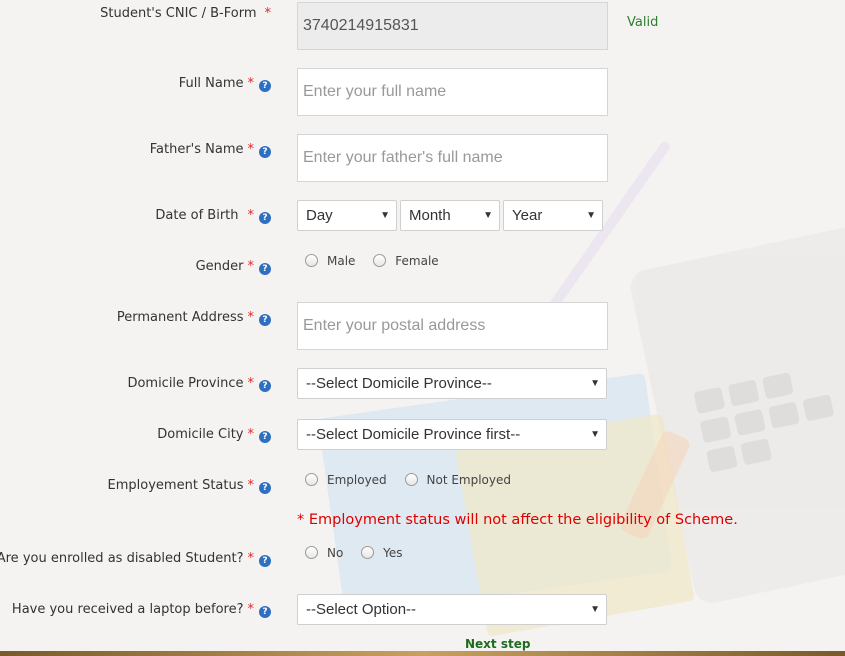 The height and width of the screenshot is (656, 845). I want to click on disabled-option-no: No, so click(324, 553).